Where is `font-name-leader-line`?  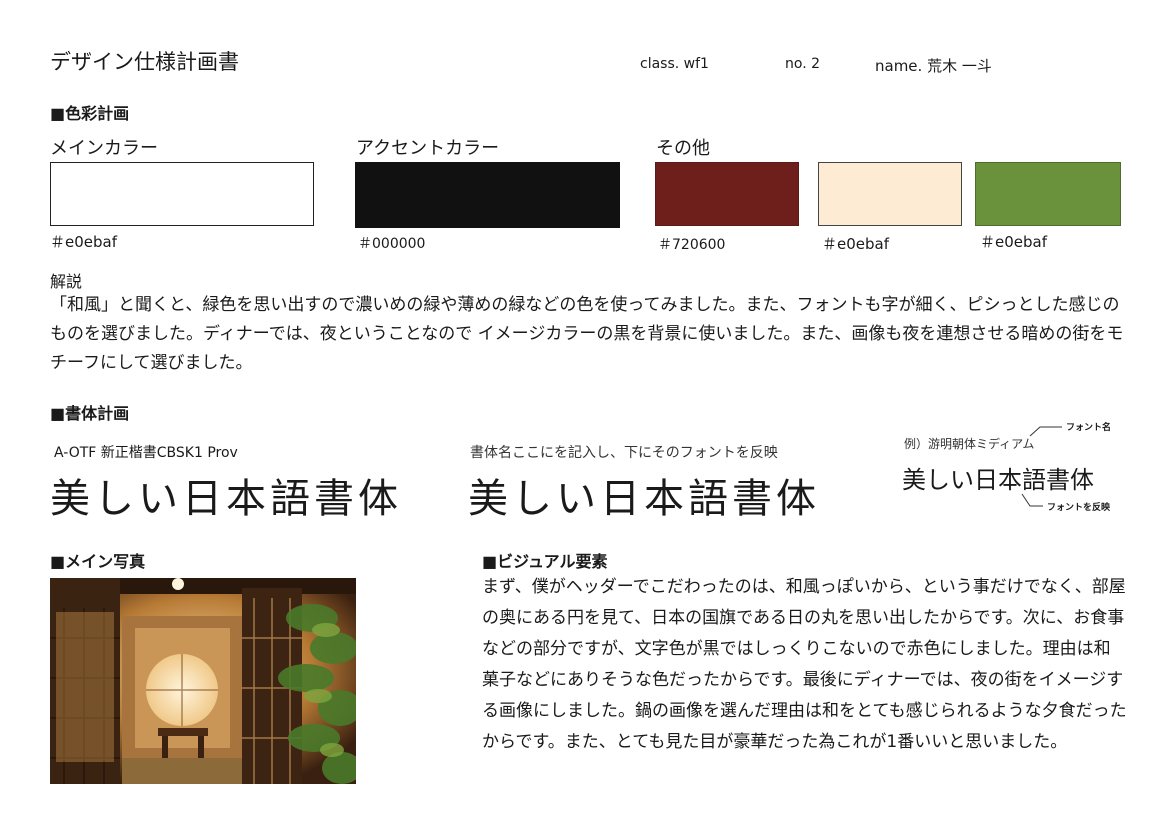 font-name-leader-line is located at coordinates (1045, 431).